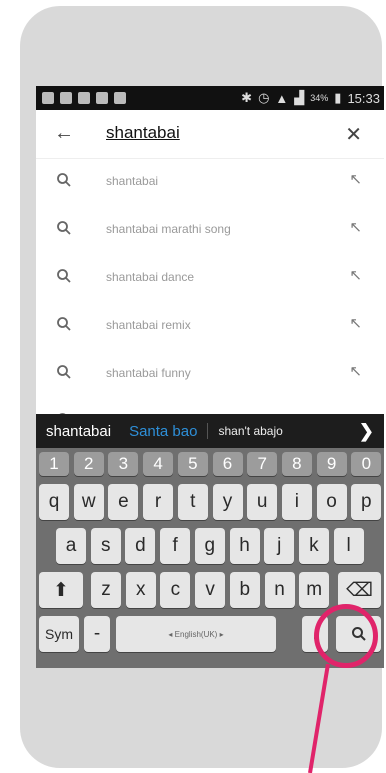  Describe the element at coordinates (73, 431) in the screenshot. I see `prediction-1: shantabai` at that location.